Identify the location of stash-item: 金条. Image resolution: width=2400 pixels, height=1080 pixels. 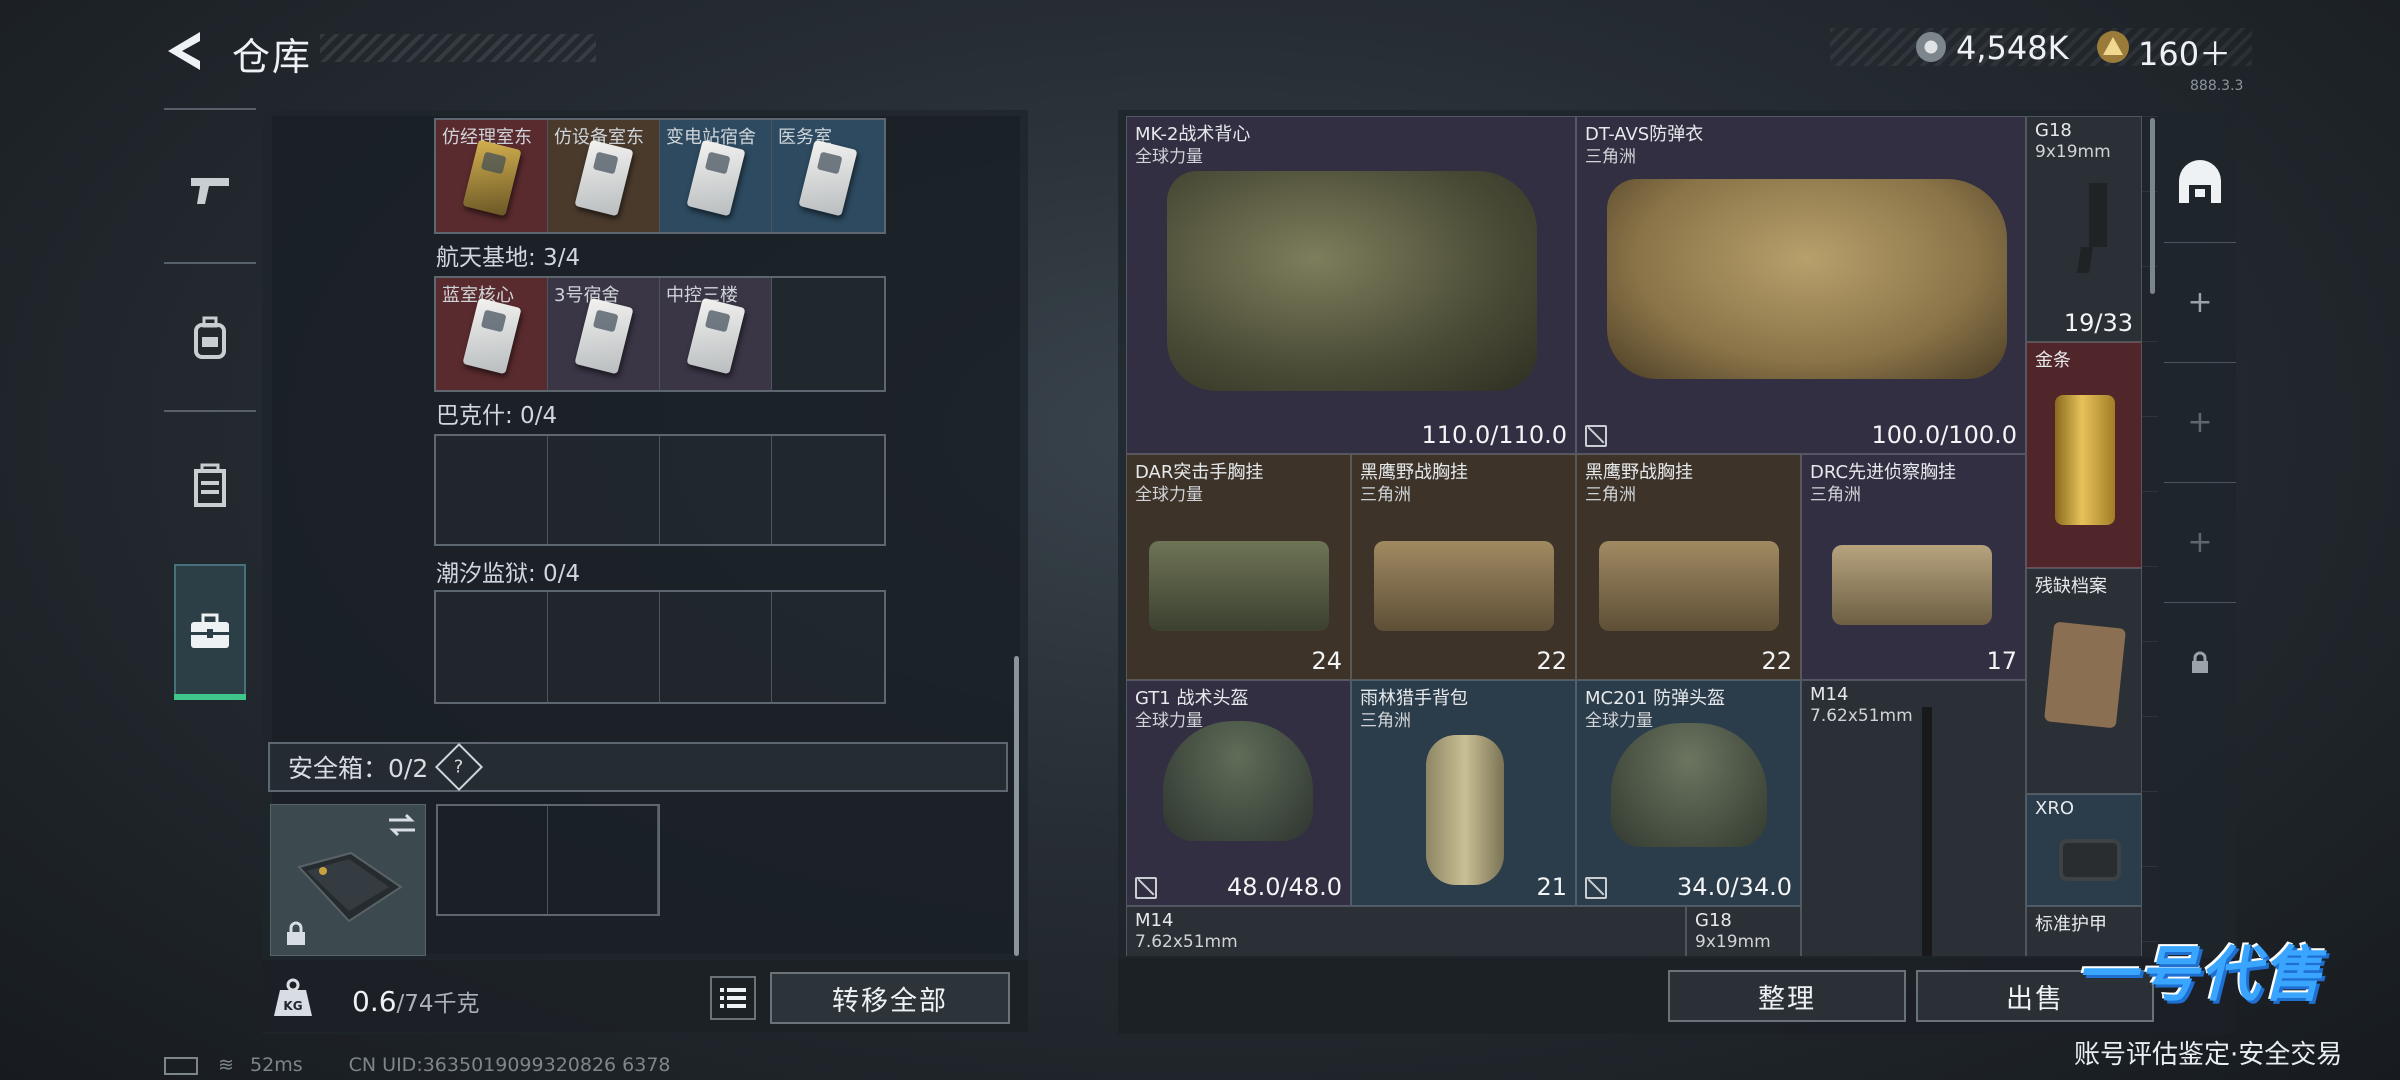
(2084, 455).